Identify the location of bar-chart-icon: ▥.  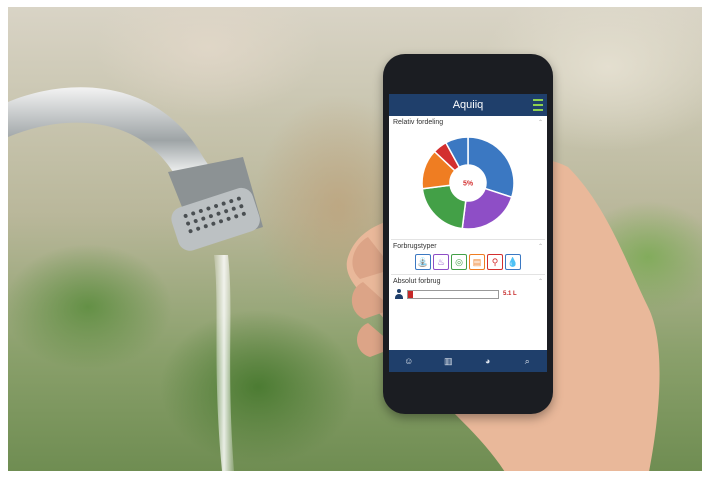
(448, 361).